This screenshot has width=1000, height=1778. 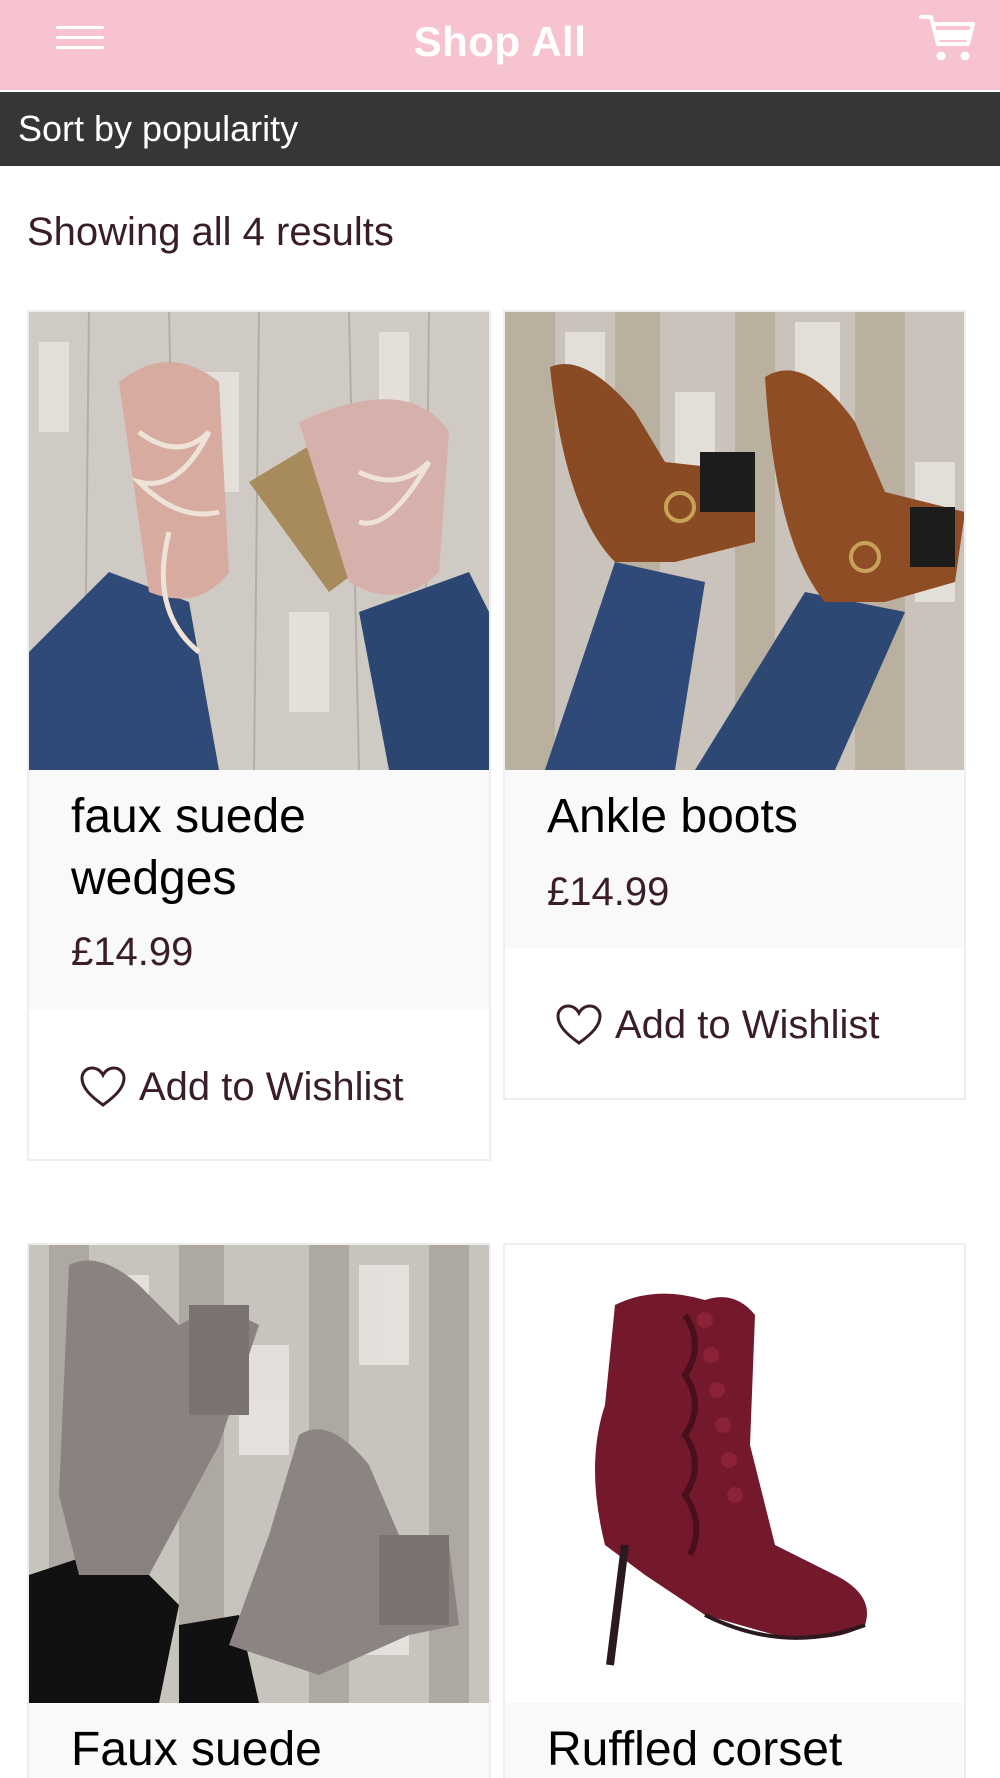 What do you see at coordinates (500, 41) in the screenshot?
I see `page-title: Shop All` at bounding box center [500, 41].